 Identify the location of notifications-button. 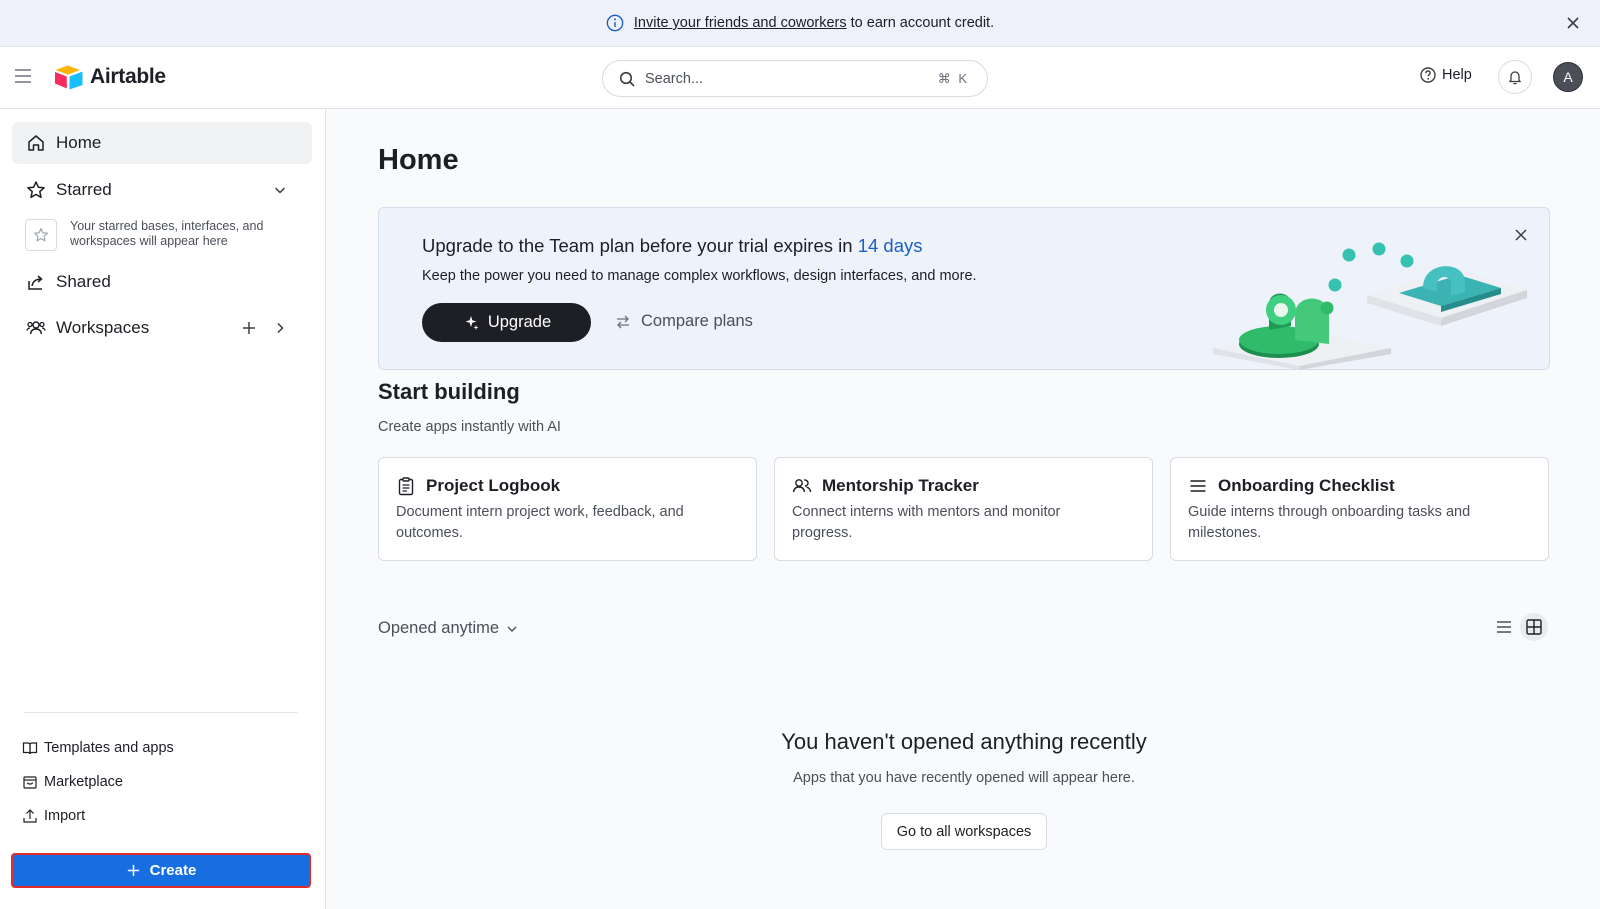
(1515, 77).